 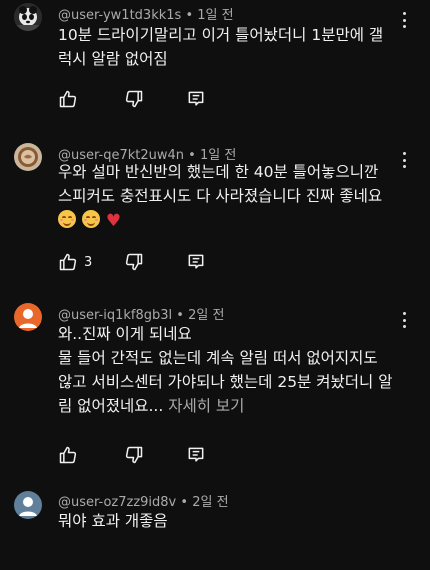 What do you see at coordinates (115, 315) in the screenshot?
I see `comment-username: @user-iq1kf8gb3l` at bounding box center [115, 315].